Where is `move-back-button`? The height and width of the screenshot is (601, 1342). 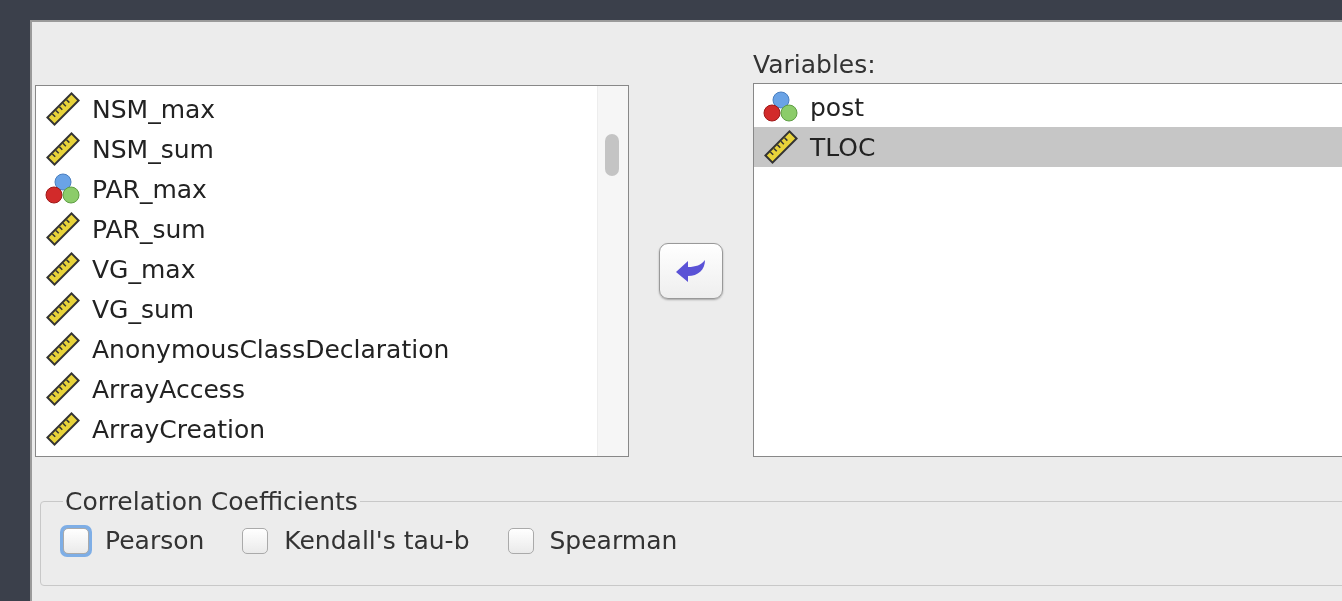
move-back-button is located at coordinates (691, 271).